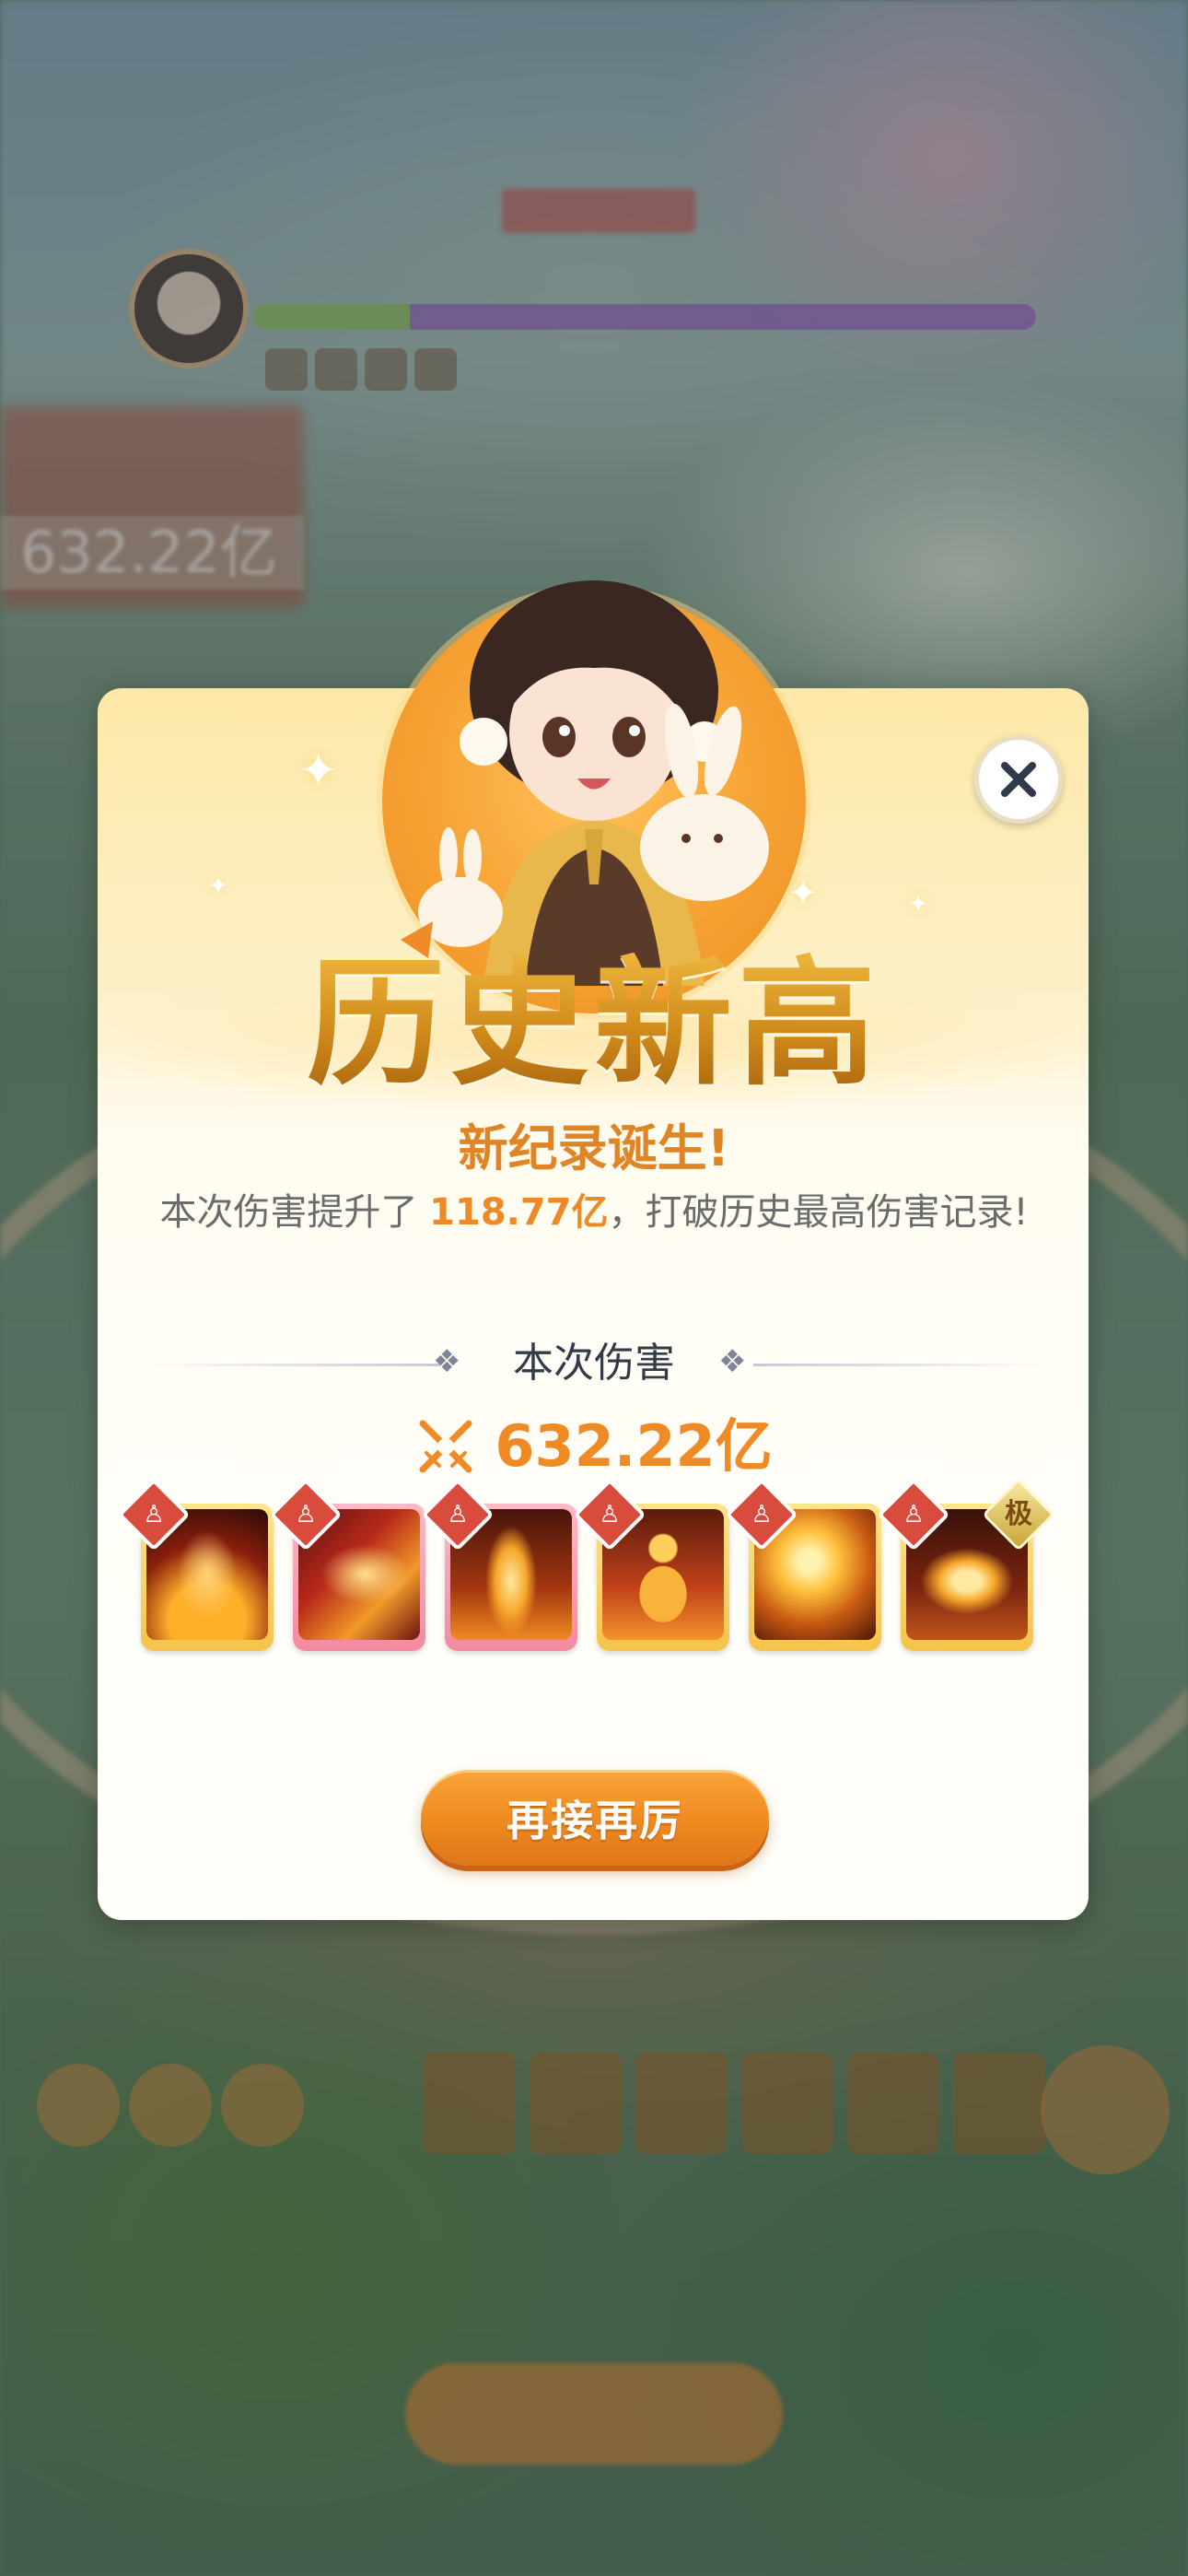  I want to click on record-description: 本次伤害提升了 118.77亿，打破历史最高伤害记录!, so click(594, 1212).